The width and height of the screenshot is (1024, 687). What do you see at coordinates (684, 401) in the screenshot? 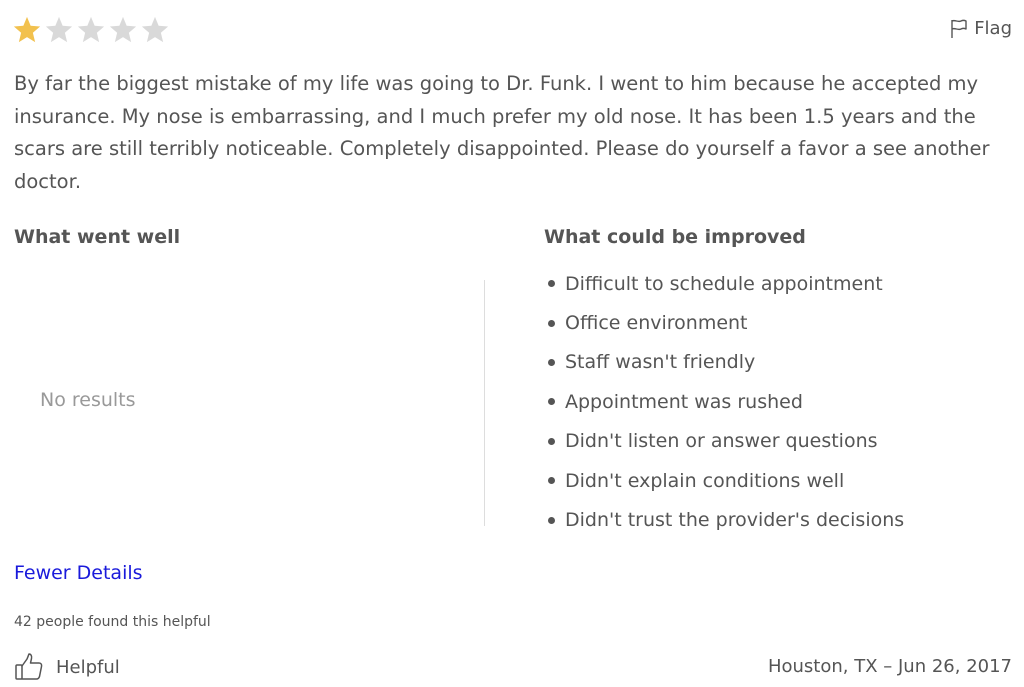
I see `list-item-label: Appointment was rushed` at bounding box center [684, 401].